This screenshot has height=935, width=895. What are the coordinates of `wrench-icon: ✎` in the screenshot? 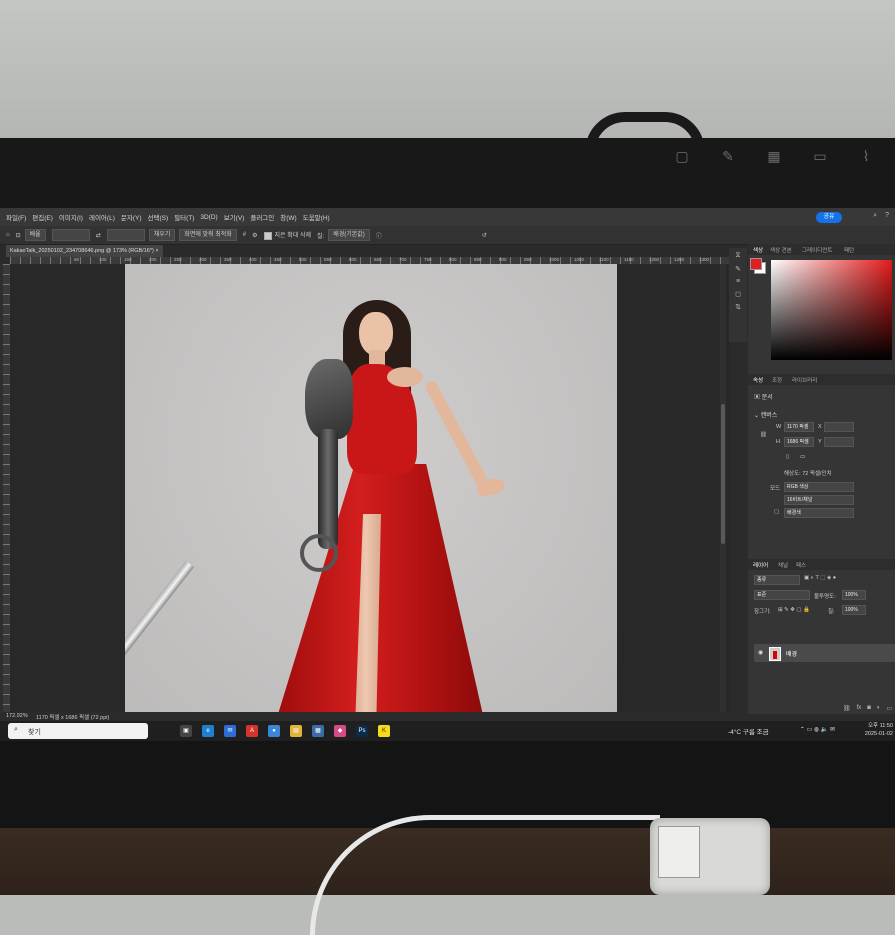 It's located at (728, 156).